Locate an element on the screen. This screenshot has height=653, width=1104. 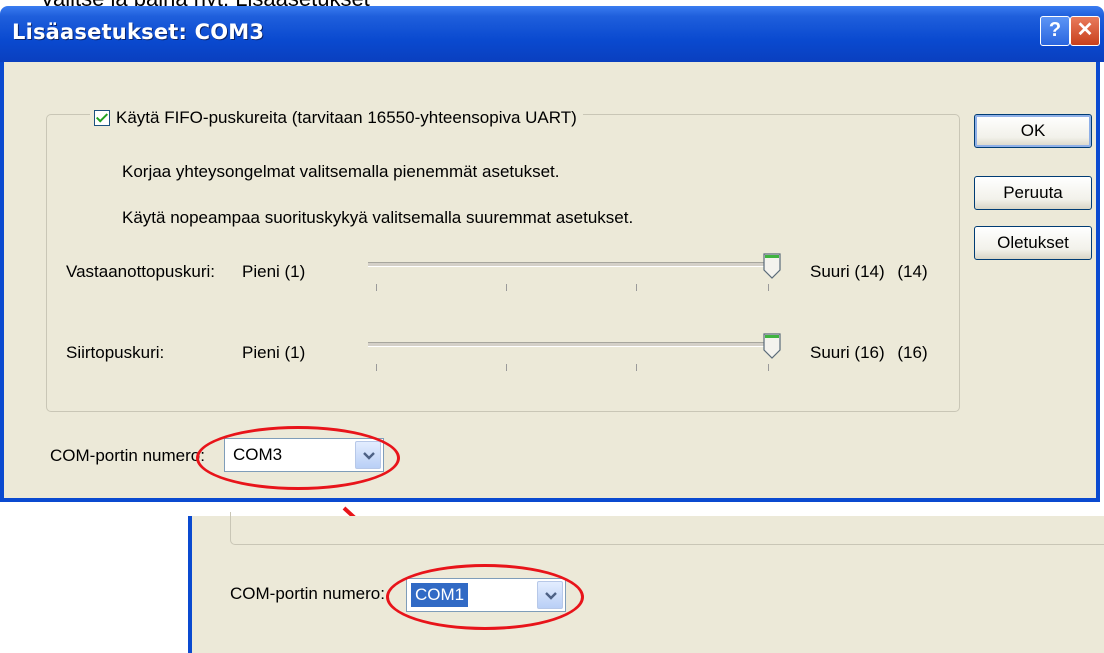
com-port-label: COM-portin numero: is located at coordinates (307, 593).